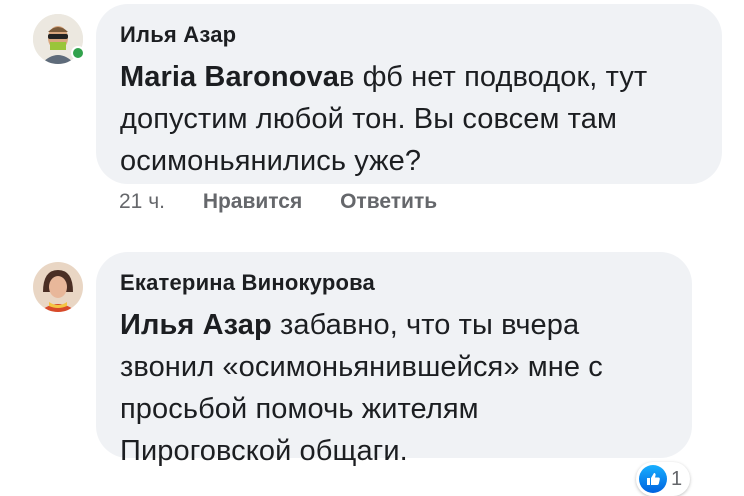 The height and width of the screenshot is (496, 744). Describe the element at coordinates (653, 479) in the screenshot. I see `like-reaction-icon` at that location.